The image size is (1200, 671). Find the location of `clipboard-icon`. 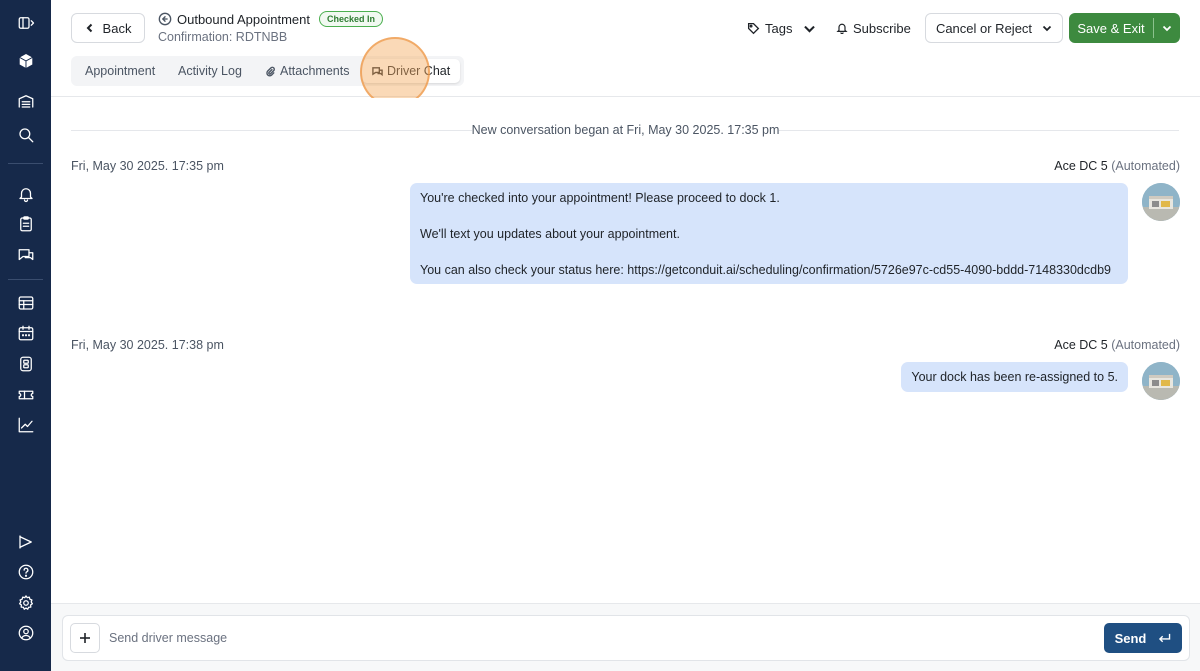

clipboard-icon is located at coordinates (26, 224).